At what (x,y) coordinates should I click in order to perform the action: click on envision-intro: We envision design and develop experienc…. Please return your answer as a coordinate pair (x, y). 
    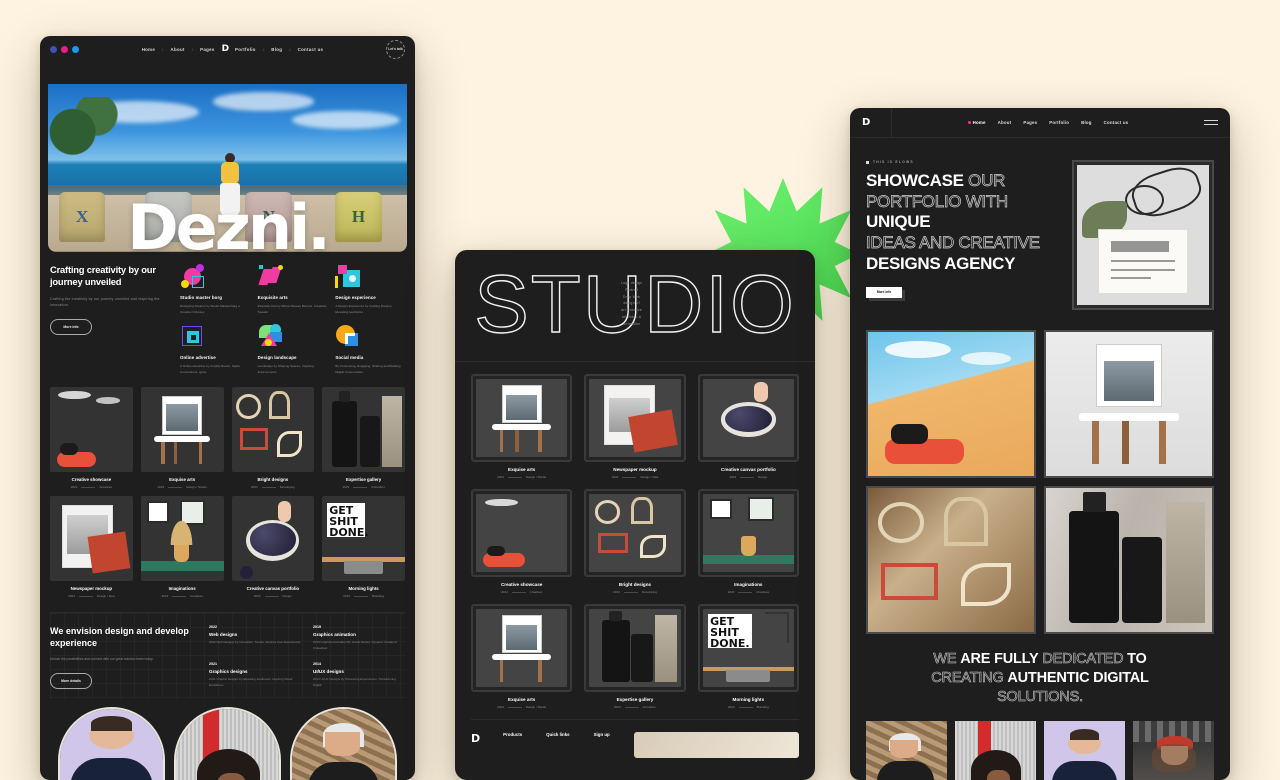
    Looking at the image, I should click on (122, 657).